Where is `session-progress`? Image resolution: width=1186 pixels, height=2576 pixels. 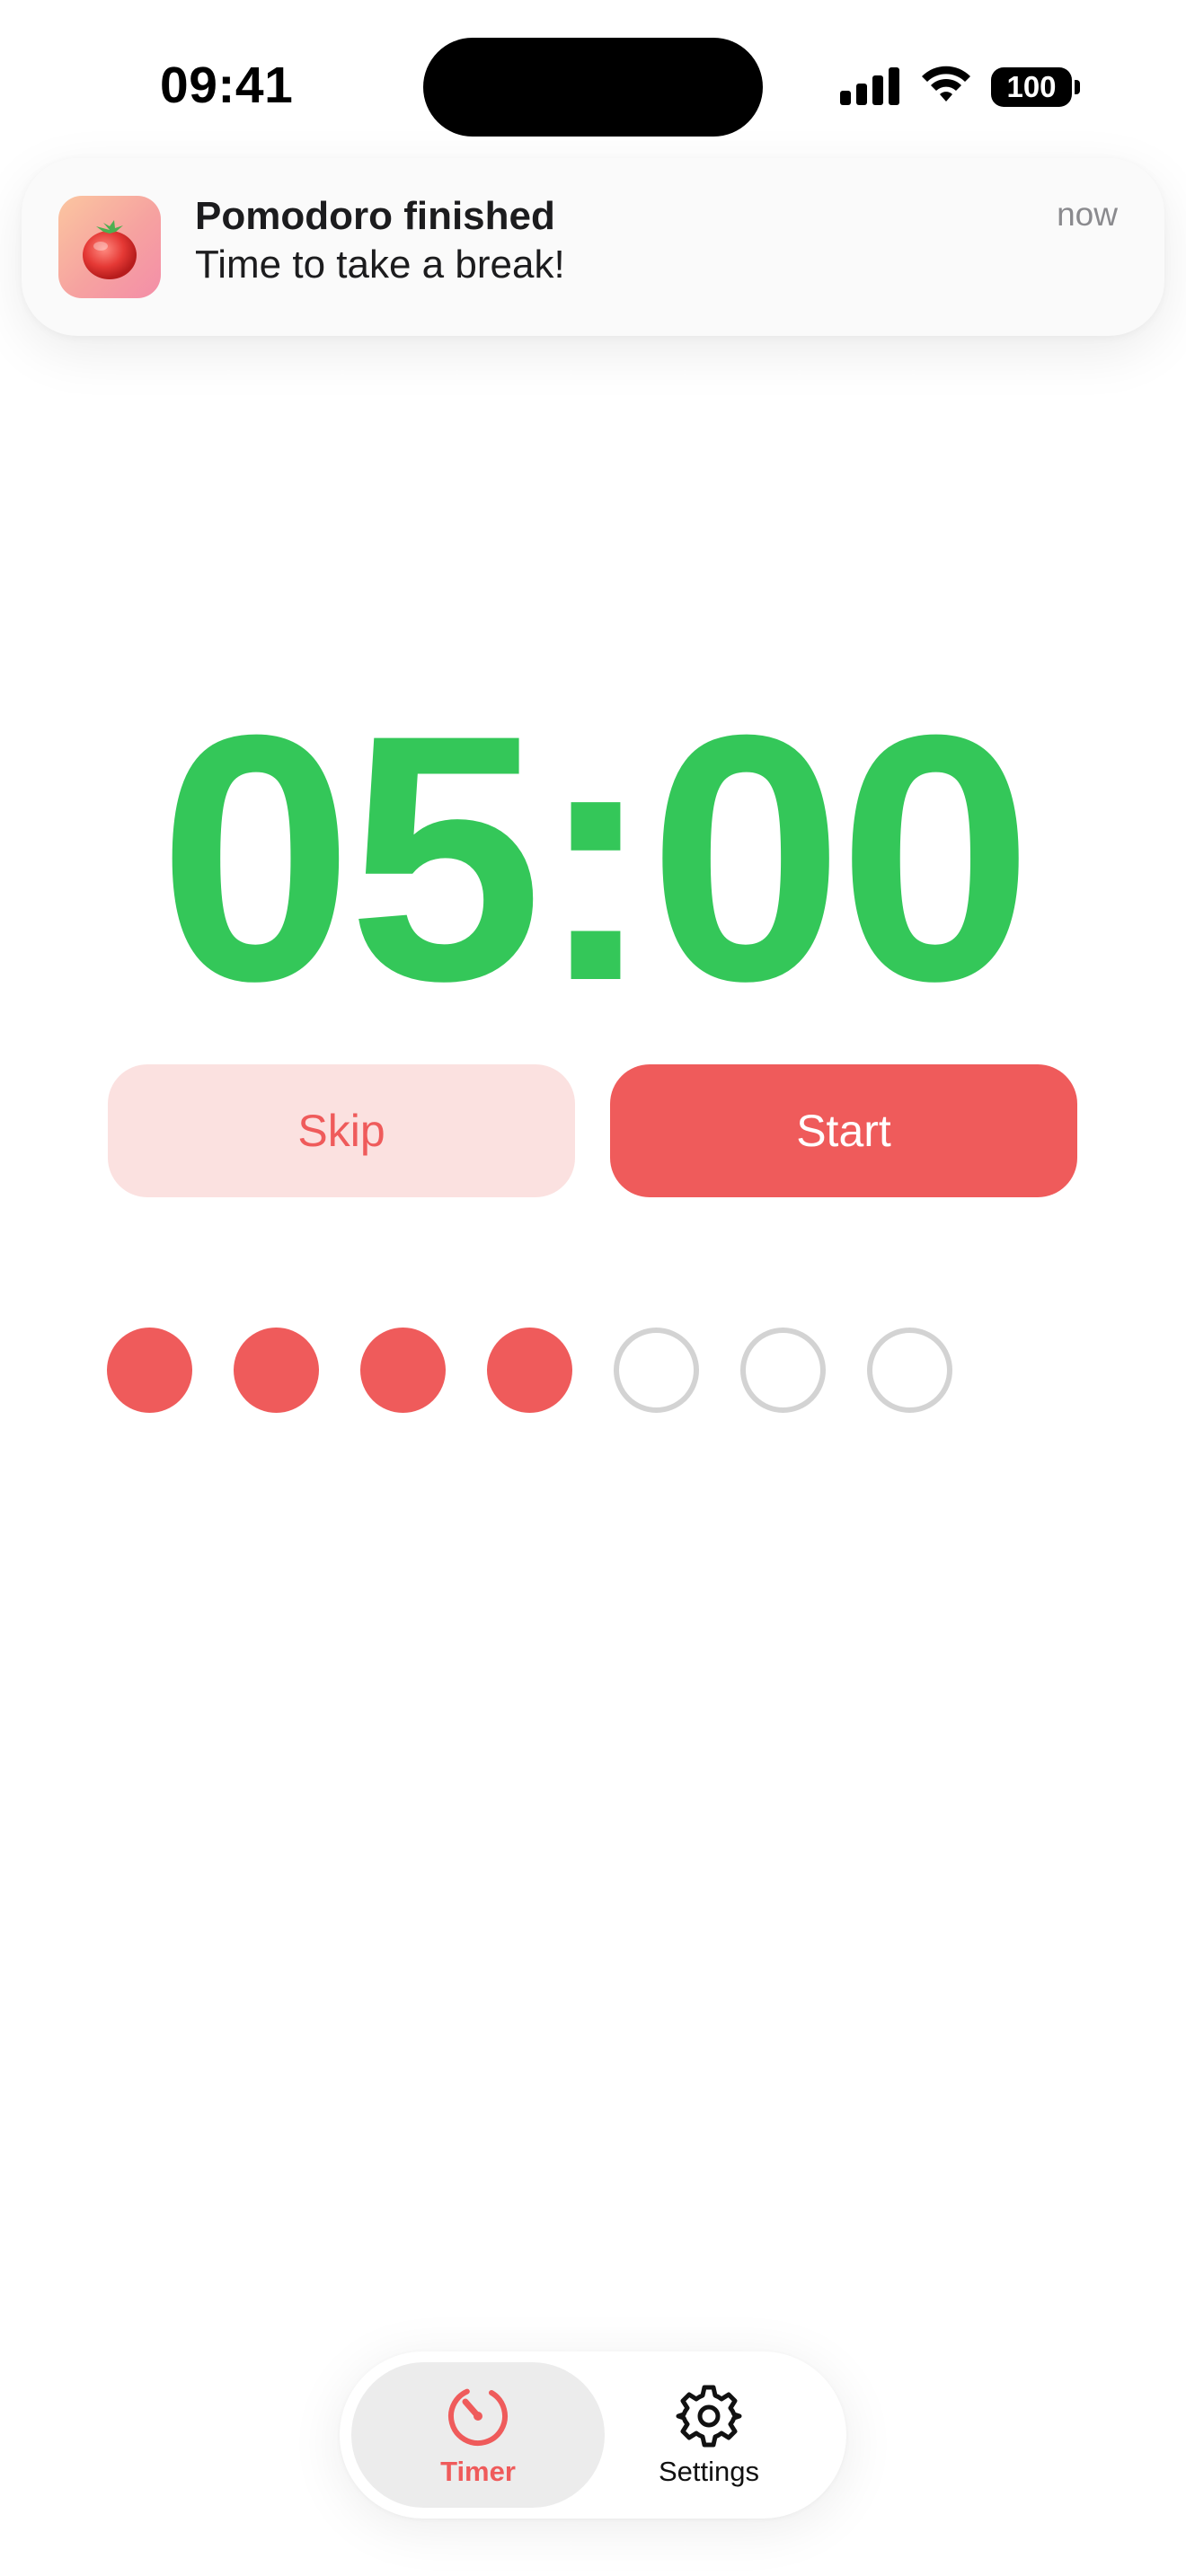 session-progress is located at coordinates (529, 1370).